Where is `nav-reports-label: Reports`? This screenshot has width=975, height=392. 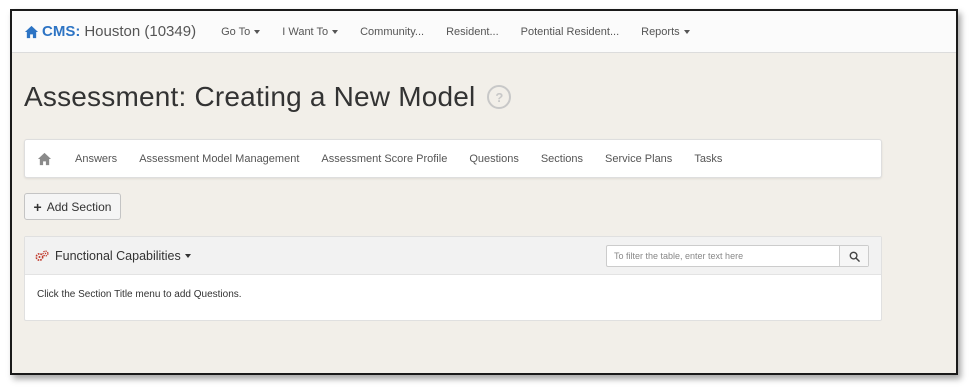 nav-reports-label: Reports is located at coordinates (660, 31).